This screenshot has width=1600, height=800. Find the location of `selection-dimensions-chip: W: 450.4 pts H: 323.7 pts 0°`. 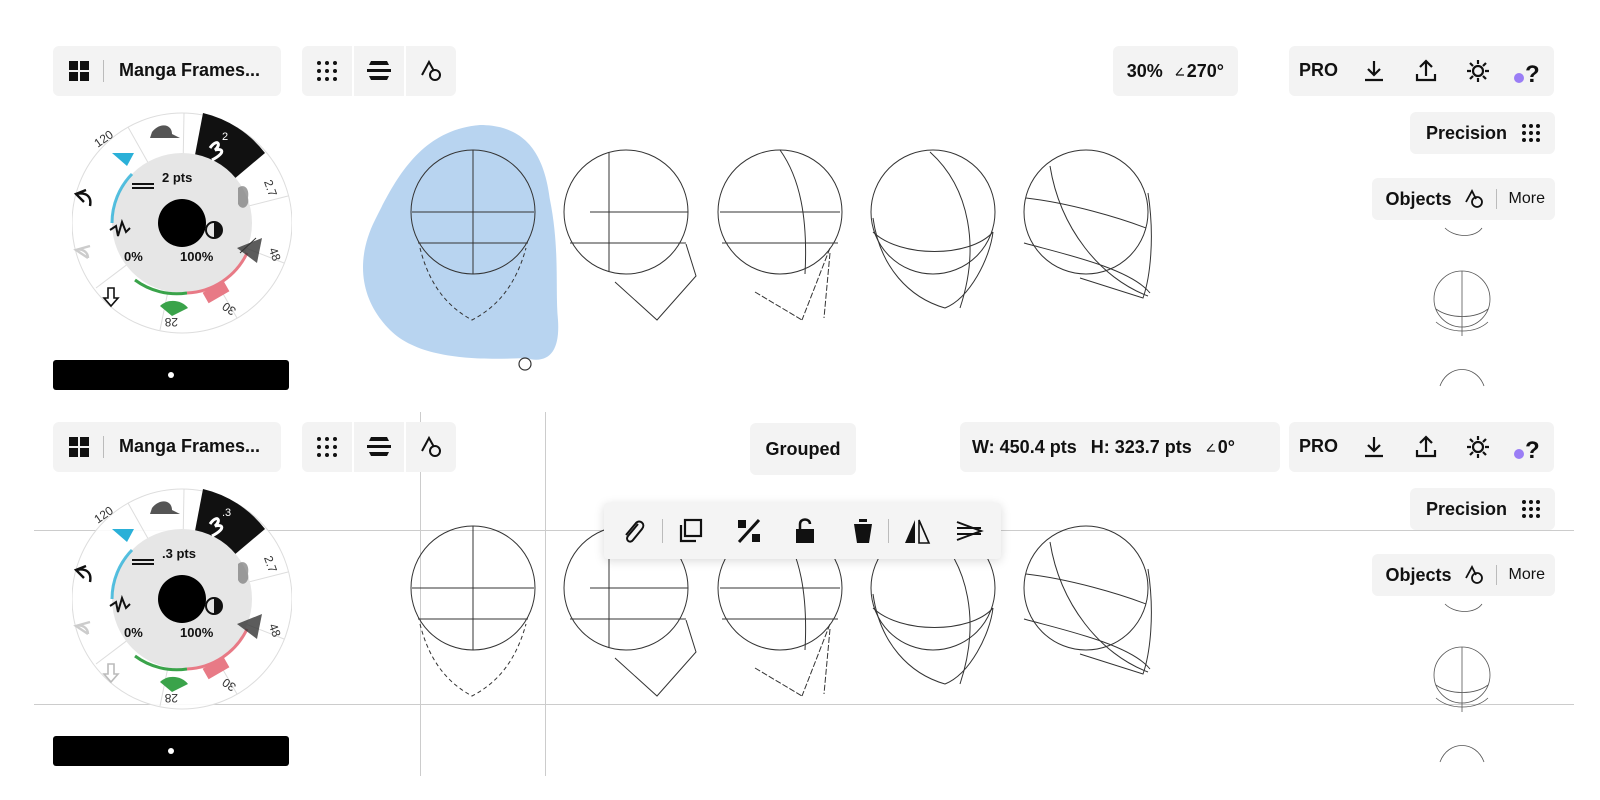

selection-dimensions-chip: W: 450.4 pts H: 323.7 pts 0° is located at coordinates (1120, 447).